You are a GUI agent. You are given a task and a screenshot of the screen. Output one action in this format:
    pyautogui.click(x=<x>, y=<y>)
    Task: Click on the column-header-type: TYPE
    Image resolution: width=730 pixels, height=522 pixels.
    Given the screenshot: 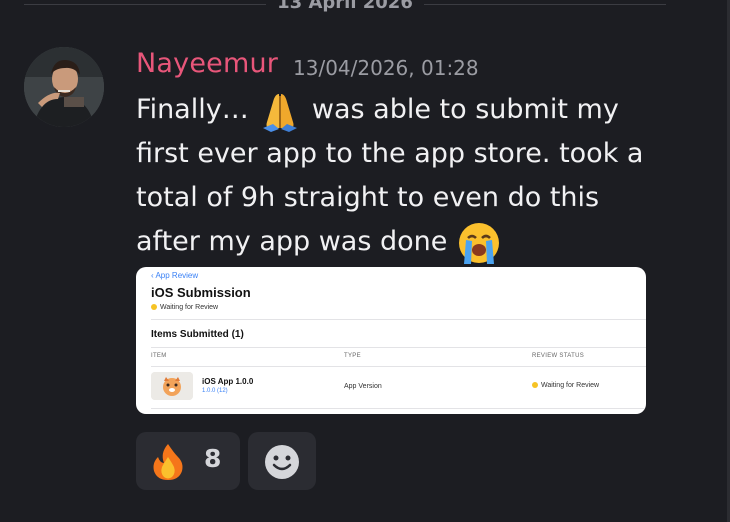 What is the action you would take?
    pyautogui.click(x=352, y=356)
    